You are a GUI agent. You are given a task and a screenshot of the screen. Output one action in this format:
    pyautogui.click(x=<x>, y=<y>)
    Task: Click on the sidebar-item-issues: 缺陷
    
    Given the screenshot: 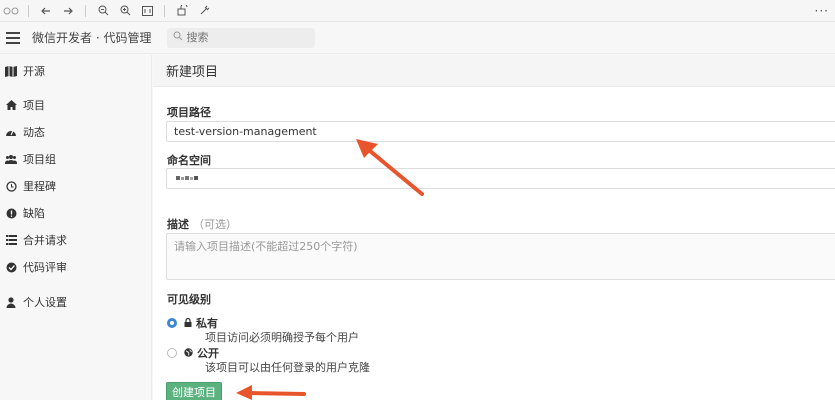 What is the action you would take?
    pyautogui.click(x=76, y=213)
    